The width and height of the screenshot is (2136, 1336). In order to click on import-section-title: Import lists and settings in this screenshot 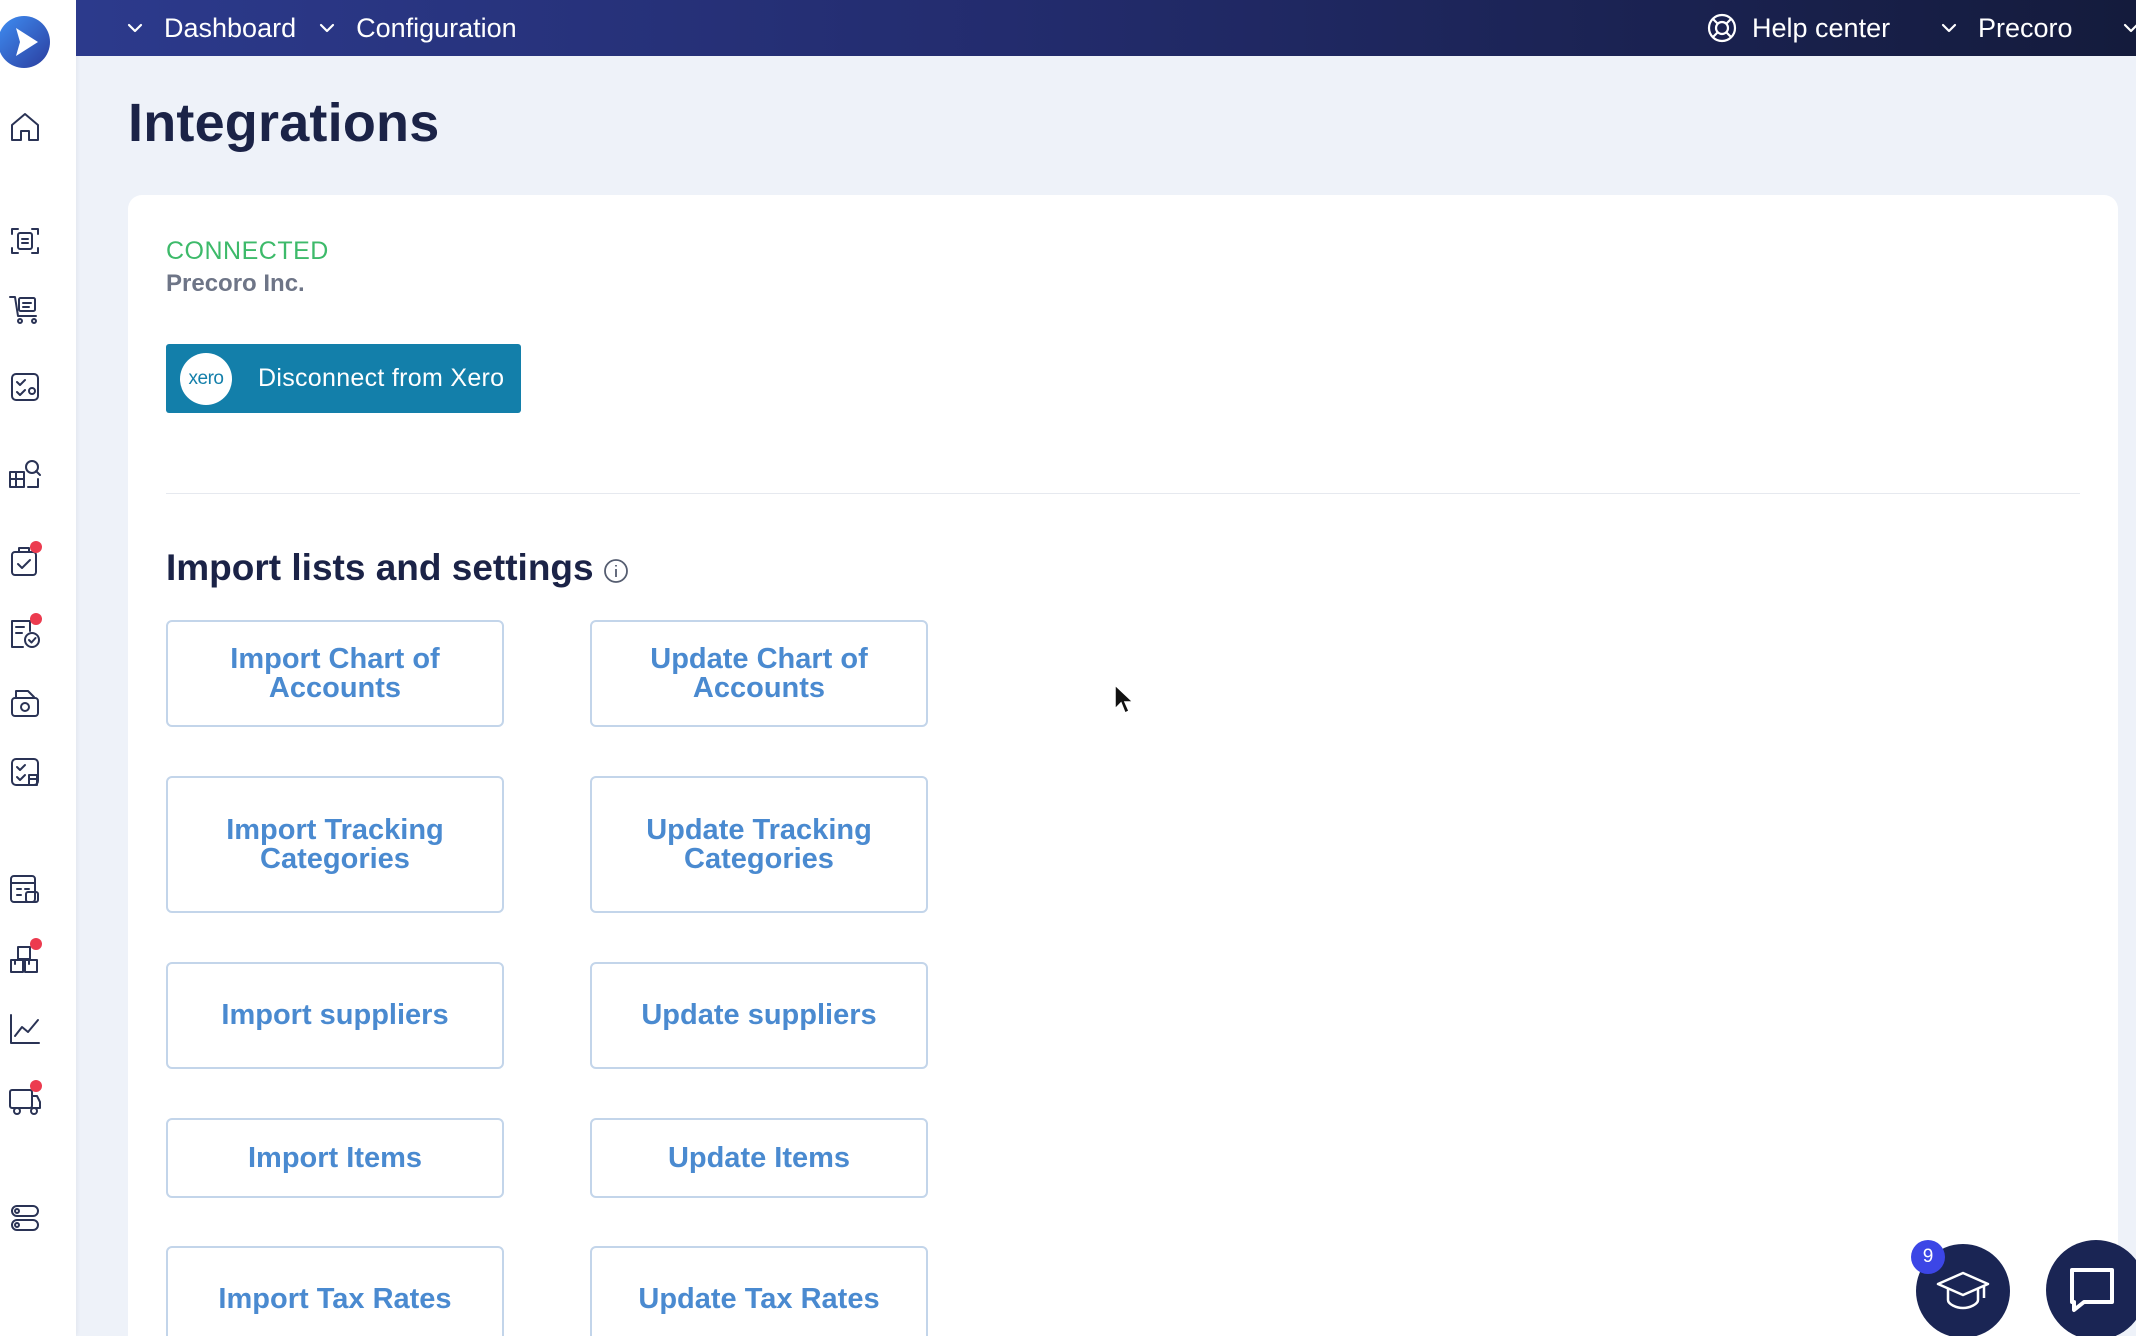, I will do `click(380, 567)`.